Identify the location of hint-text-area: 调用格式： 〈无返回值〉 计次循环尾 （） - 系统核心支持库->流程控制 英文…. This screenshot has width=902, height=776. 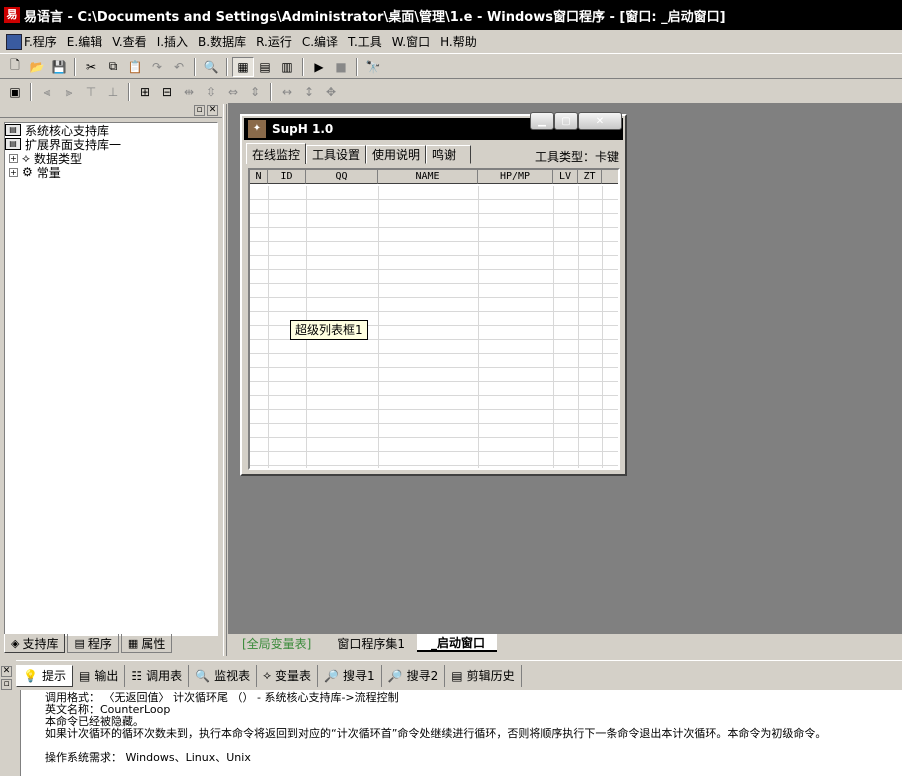
(461, 733).